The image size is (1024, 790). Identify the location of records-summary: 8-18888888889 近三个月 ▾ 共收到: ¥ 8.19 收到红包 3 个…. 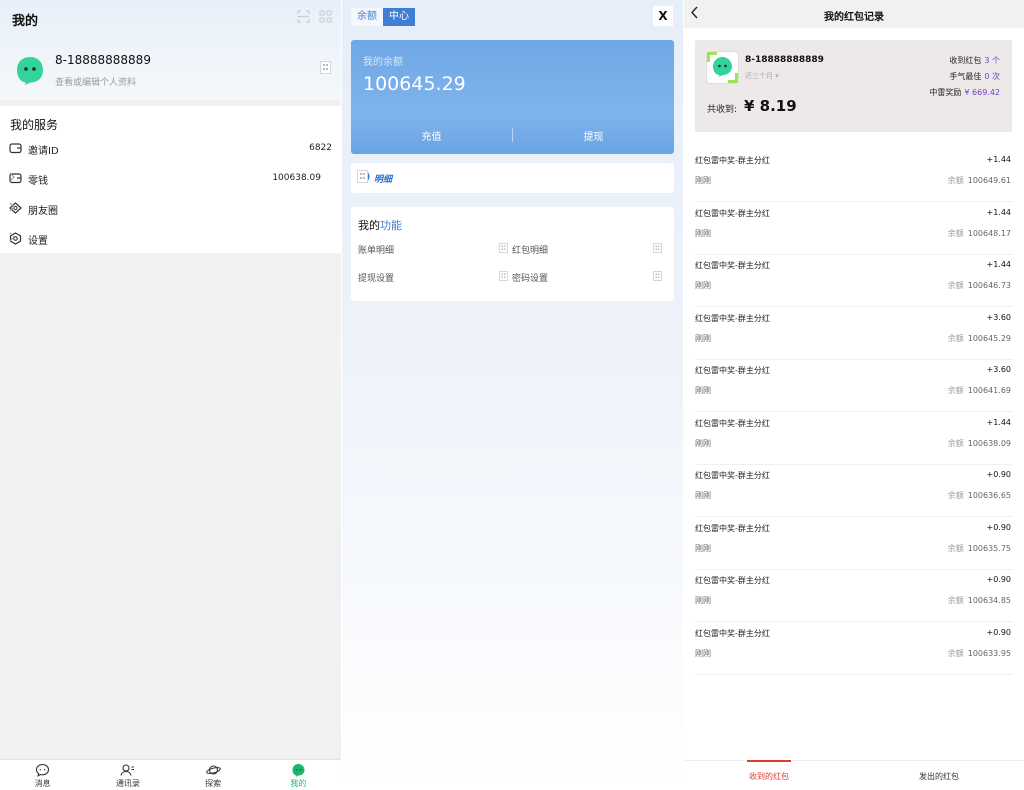
(853, 86).